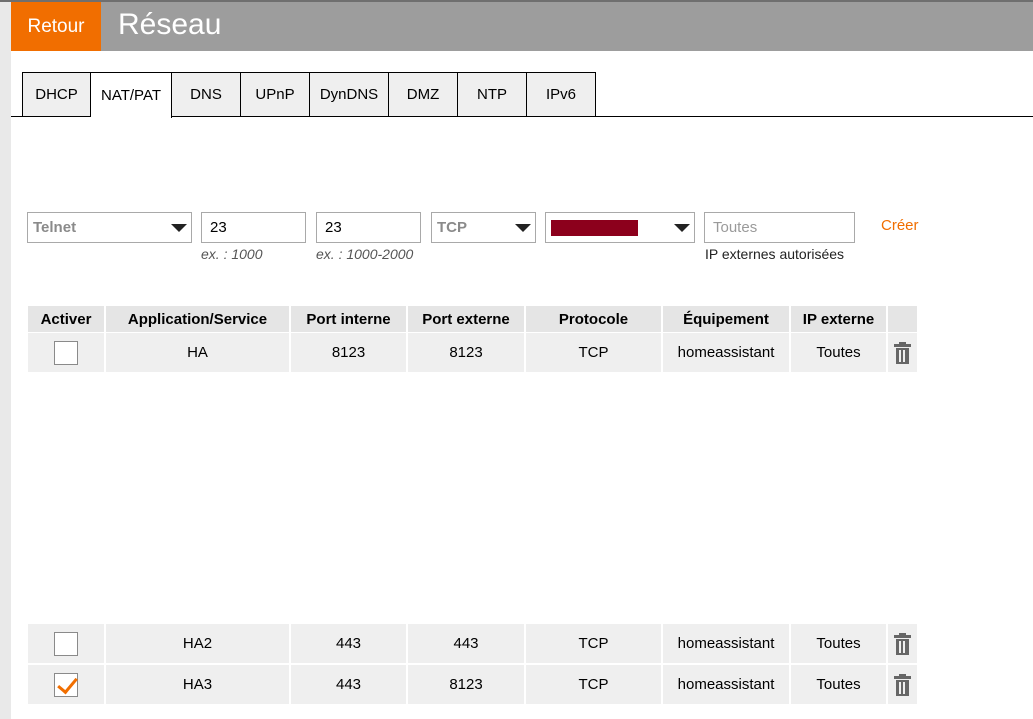 The height and width of the screenshot is (719, 1033). Describe the element at coordinates (492, 94) in the screenshot. I see `tab-ntp: NTP` at that location.